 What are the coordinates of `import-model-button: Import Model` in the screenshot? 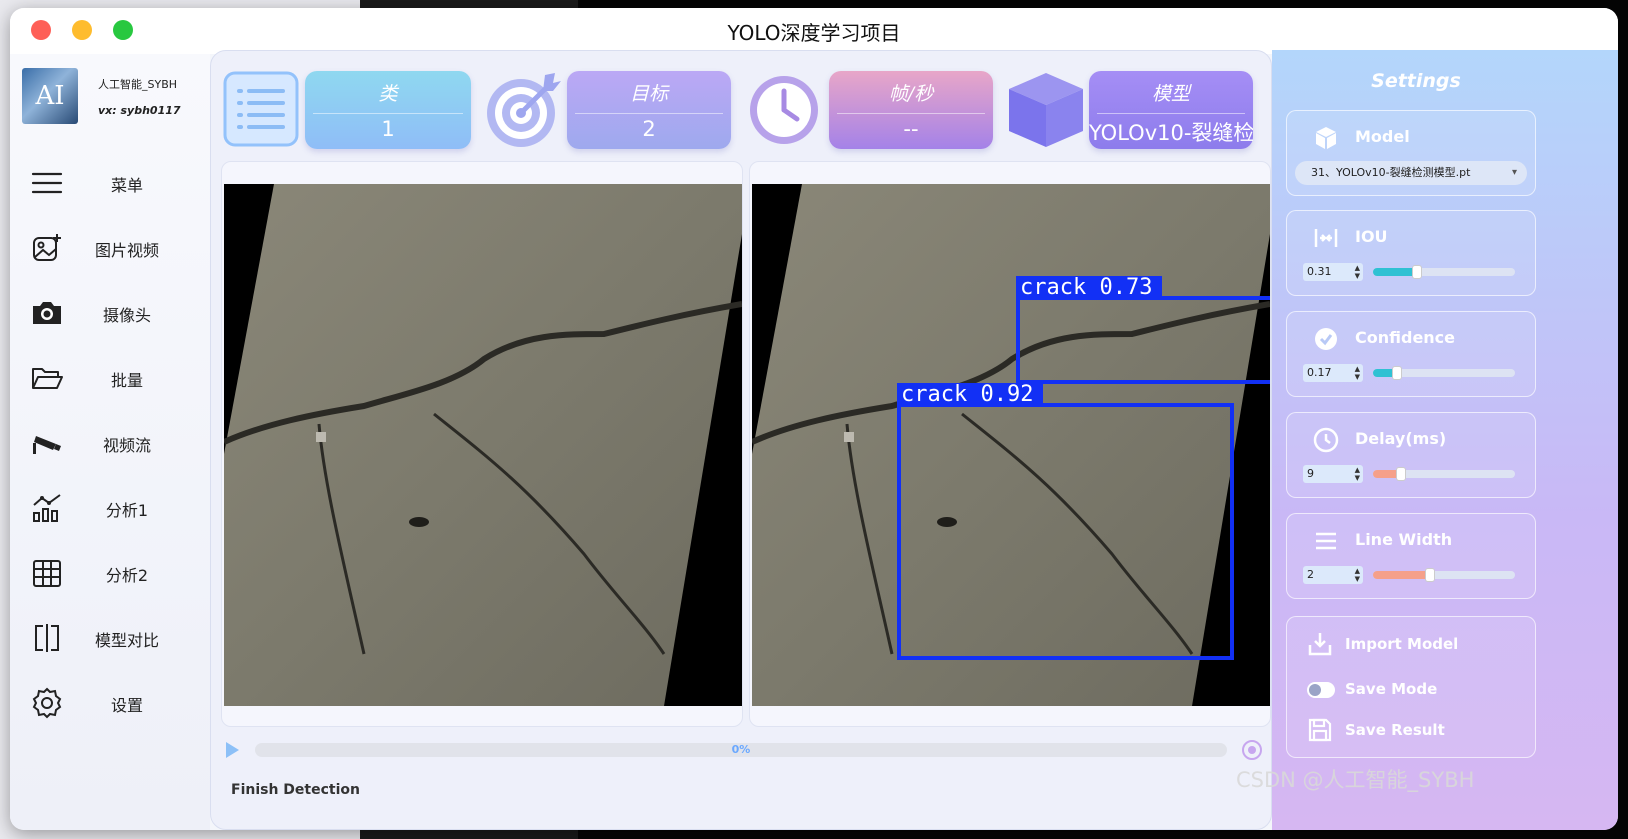 It's located at (1417, 644).